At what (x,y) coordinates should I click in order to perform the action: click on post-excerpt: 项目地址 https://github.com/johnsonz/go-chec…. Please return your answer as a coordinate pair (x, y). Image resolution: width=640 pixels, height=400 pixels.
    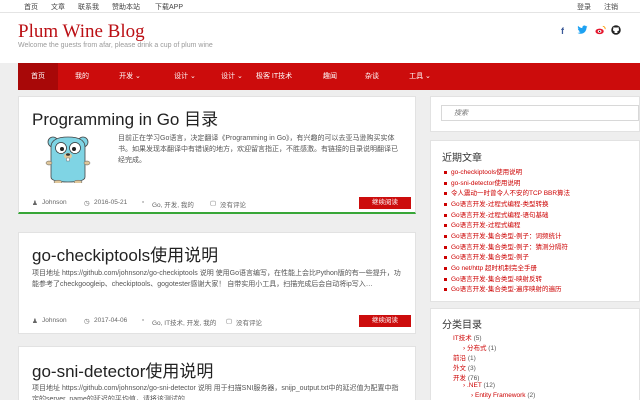
    Looking at the image, I should click on (216, 279).